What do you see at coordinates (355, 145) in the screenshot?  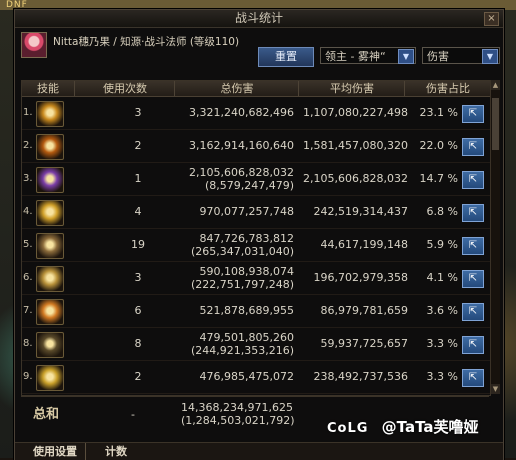 I see `row-average: 1,581,457,080,320` at bounding box center [355, 145].